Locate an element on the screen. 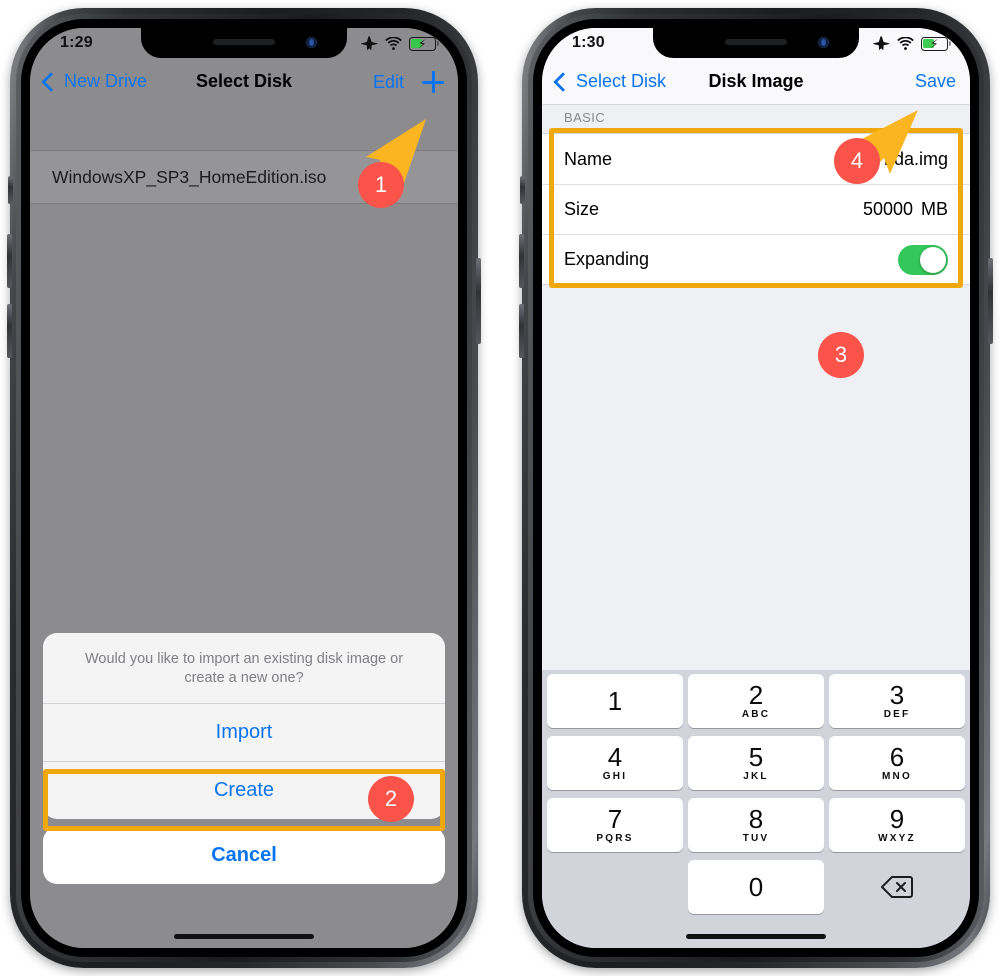  key-7: 7 PQRS is located at coordinates (615, 825).